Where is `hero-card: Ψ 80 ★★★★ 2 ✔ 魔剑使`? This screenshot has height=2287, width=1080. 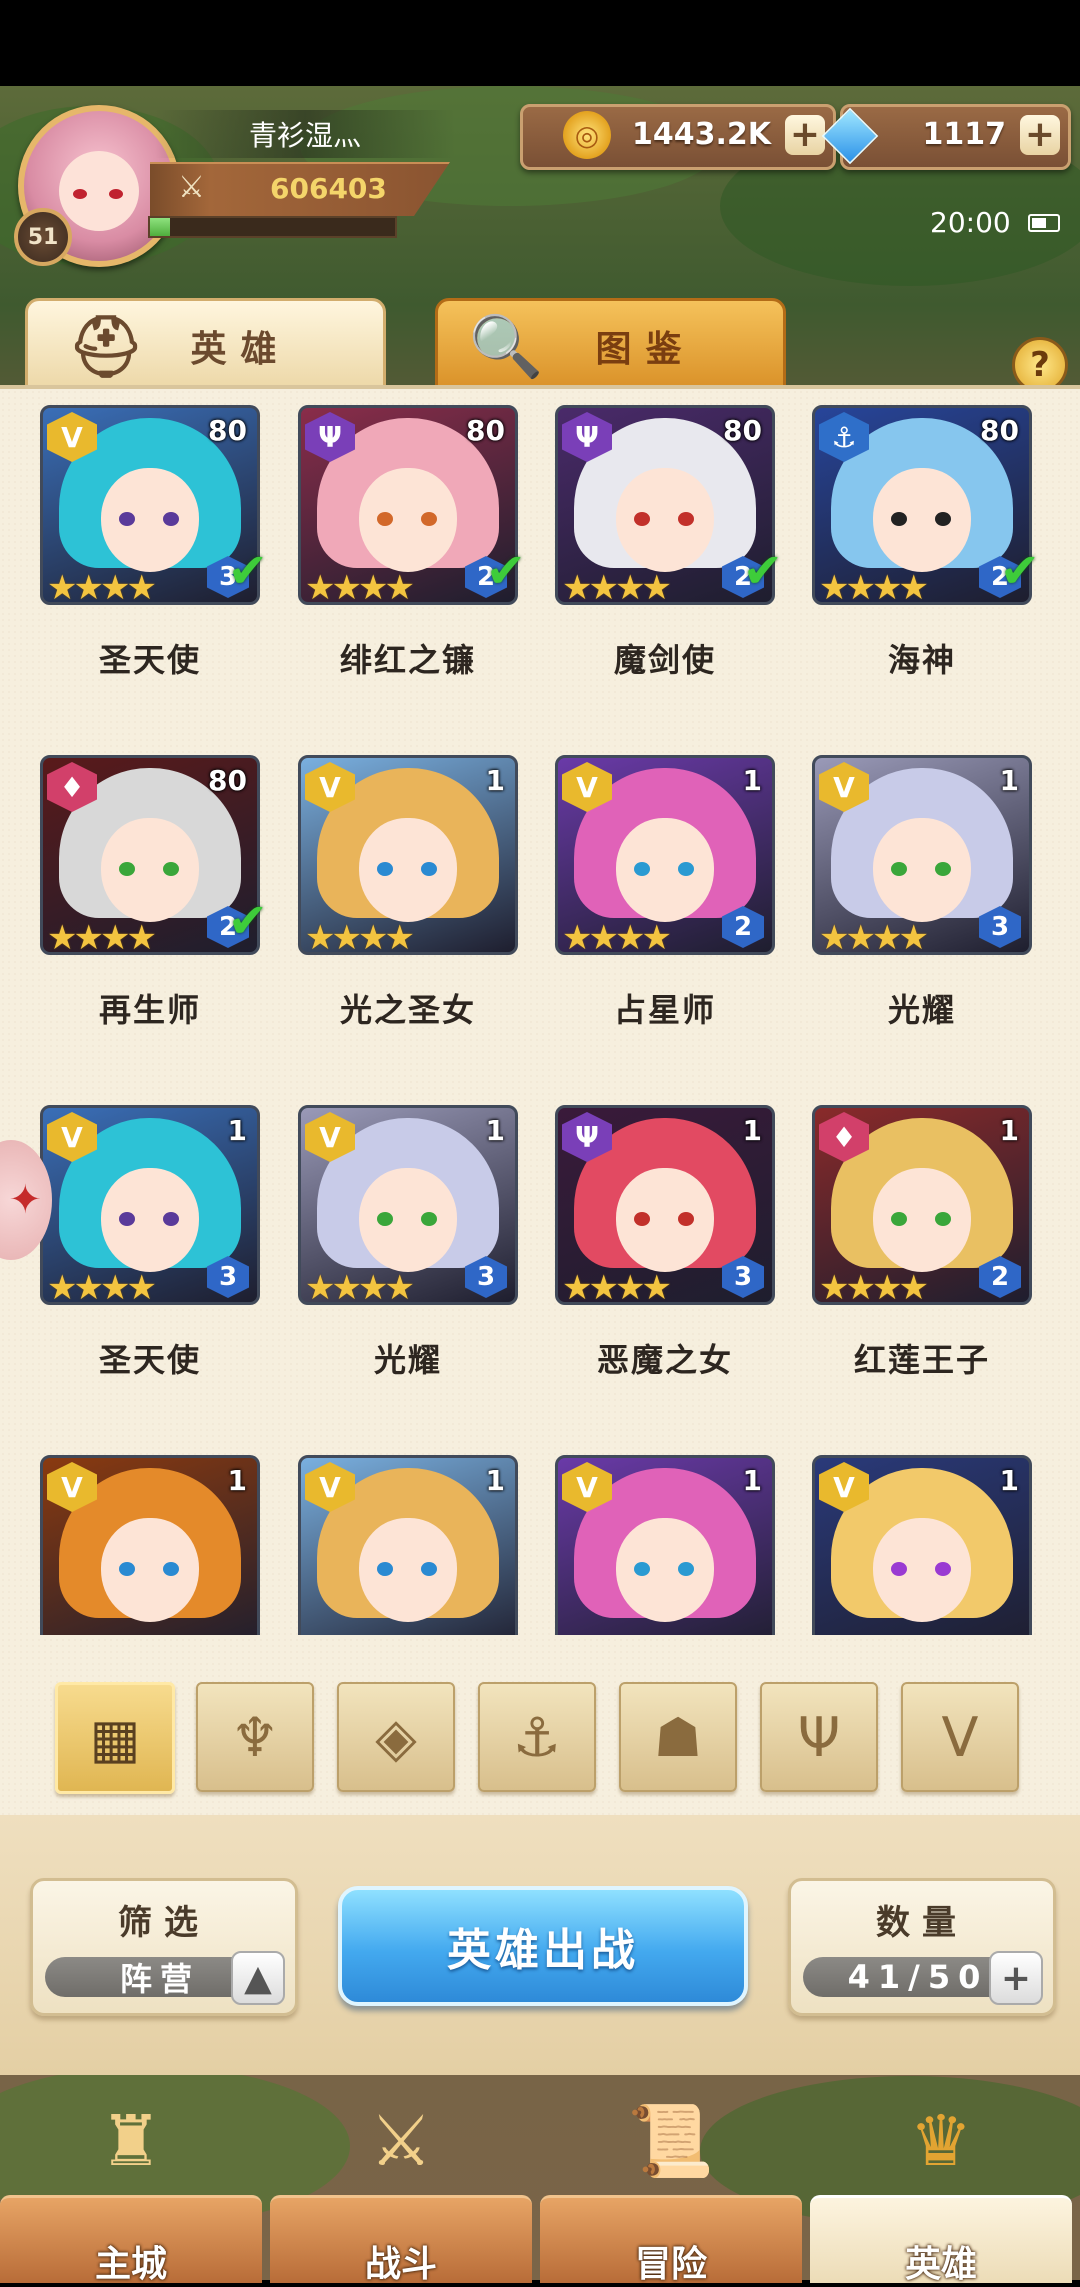 hero-card: Ψ 80 ★★★★ 2 ✔ 魔剑使 is located at coordinates (669, 542).